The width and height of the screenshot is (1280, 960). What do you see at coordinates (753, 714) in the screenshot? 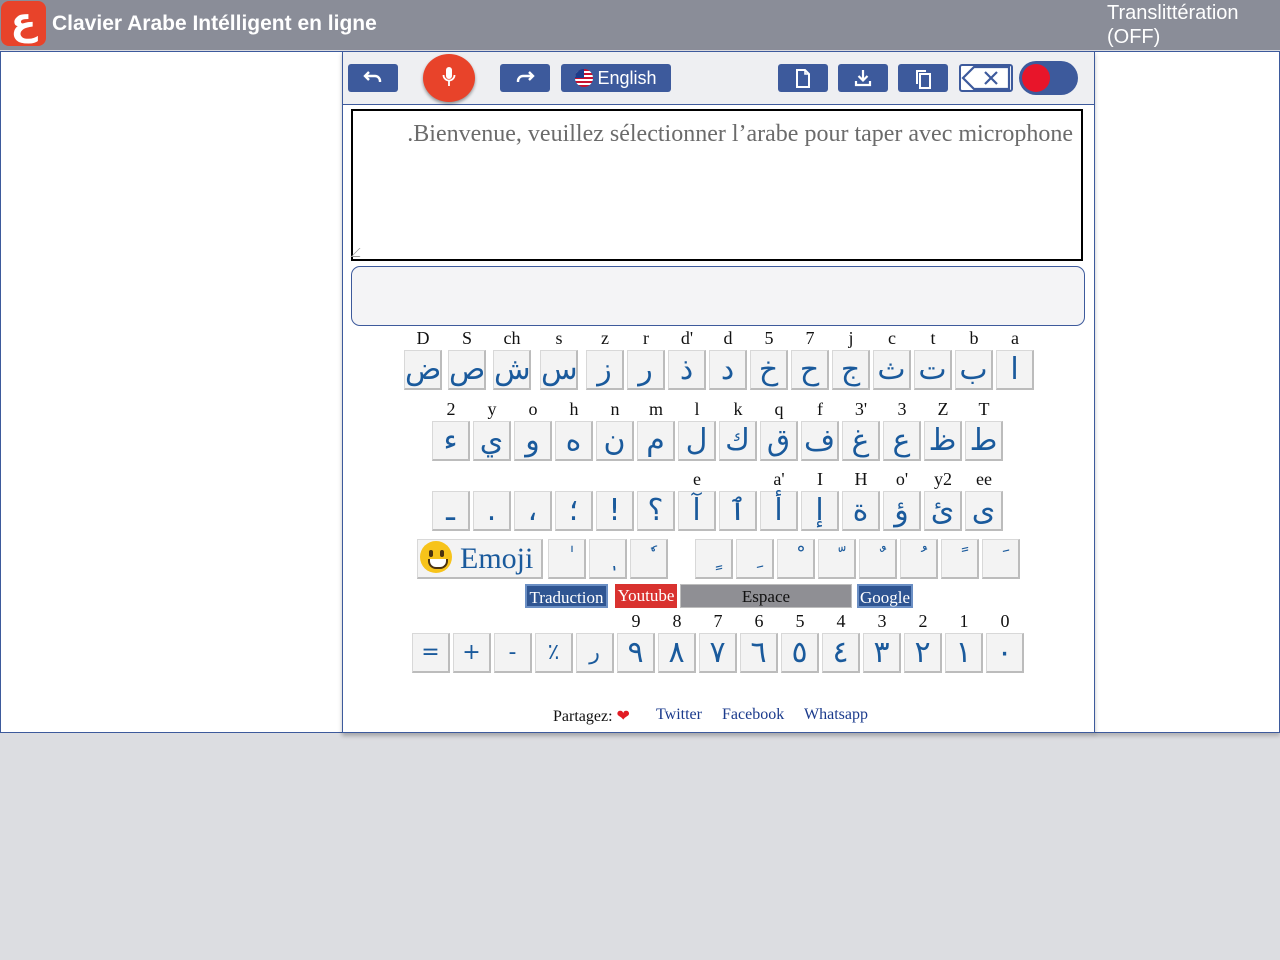
I see `facebook-link: Facebook` at bounding box center [753, 714].